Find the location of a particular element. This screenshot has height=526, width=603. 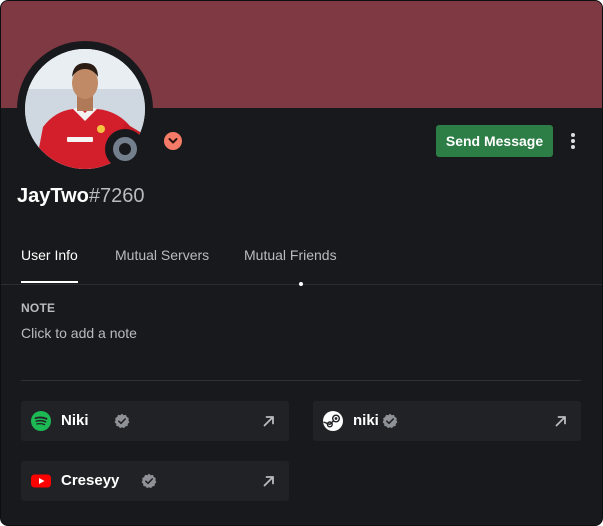

youtube-icon is located at coordinates (41, 481).